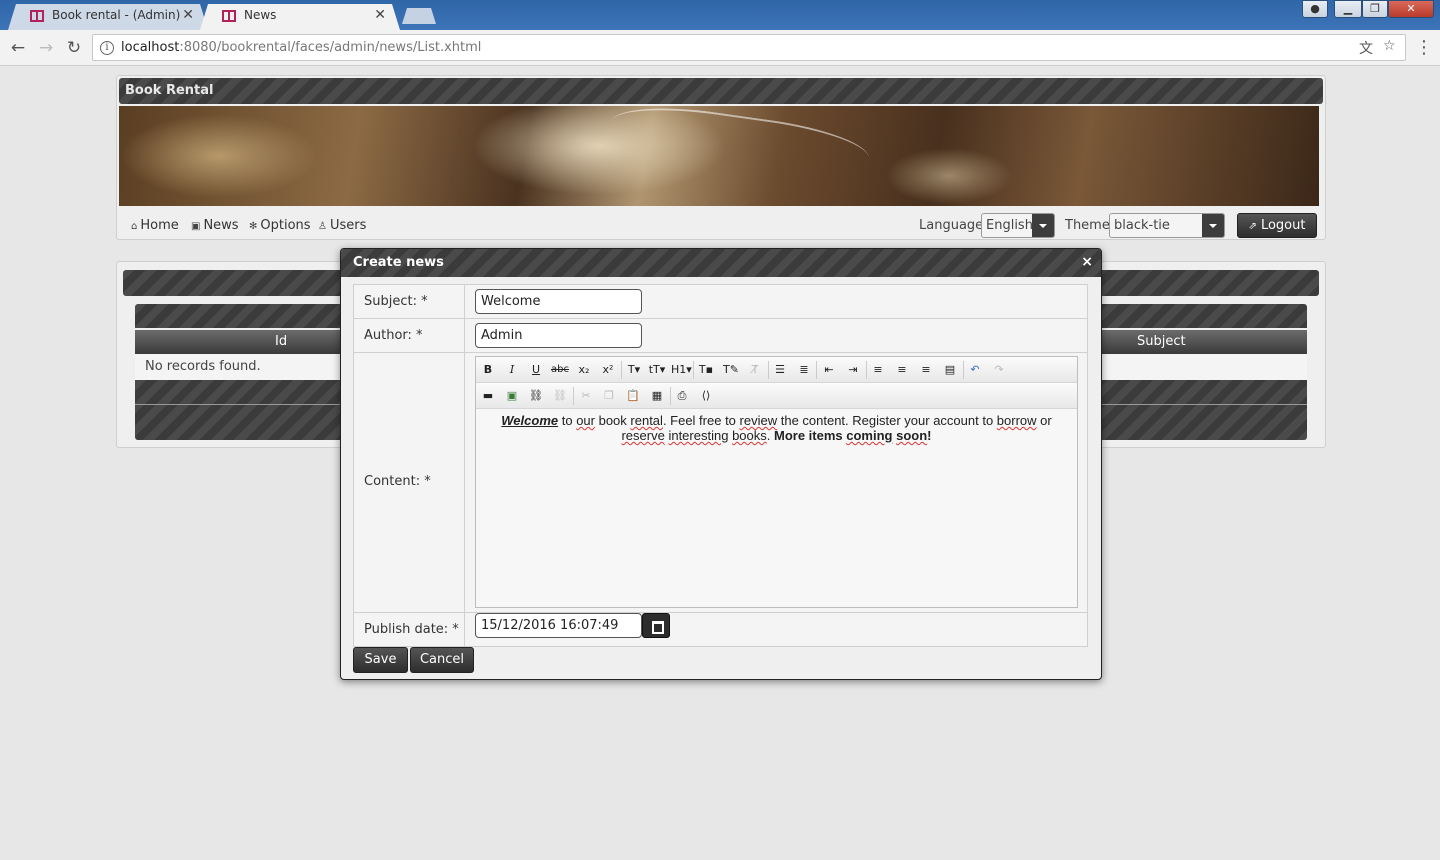  What do you see at coordinates (419, 16) in the screenshot?
I see `new-tab-button` at bounding box center [419, 16].